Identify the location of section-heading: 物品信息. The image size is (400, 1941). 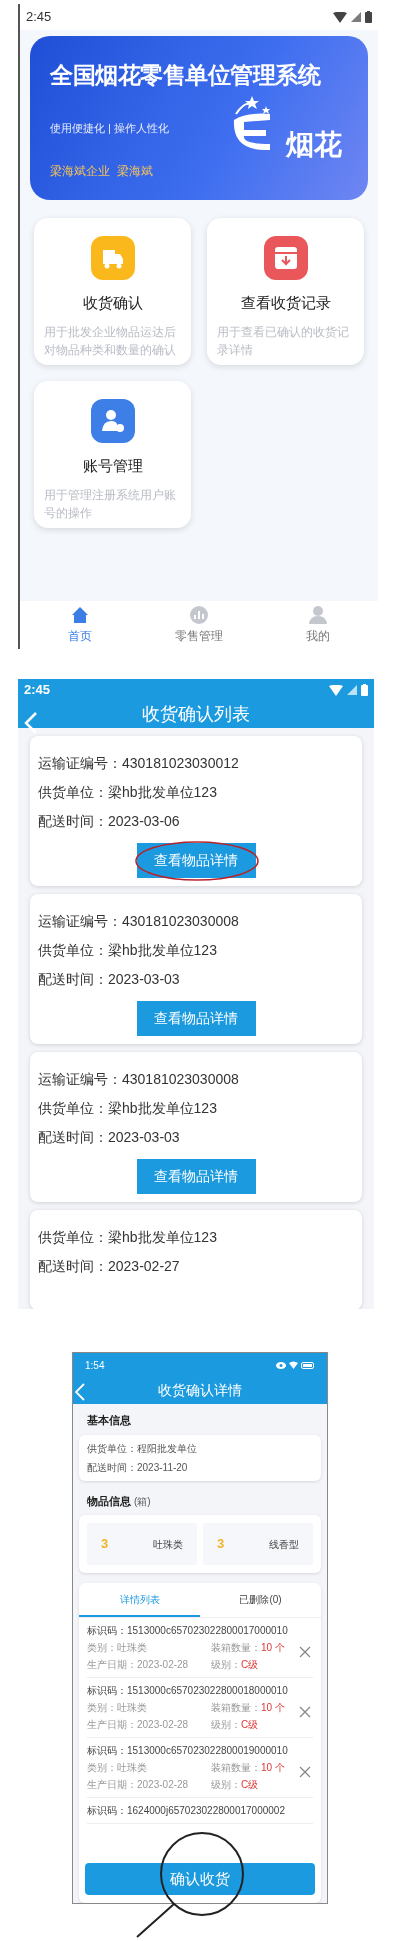
(109, 1501).